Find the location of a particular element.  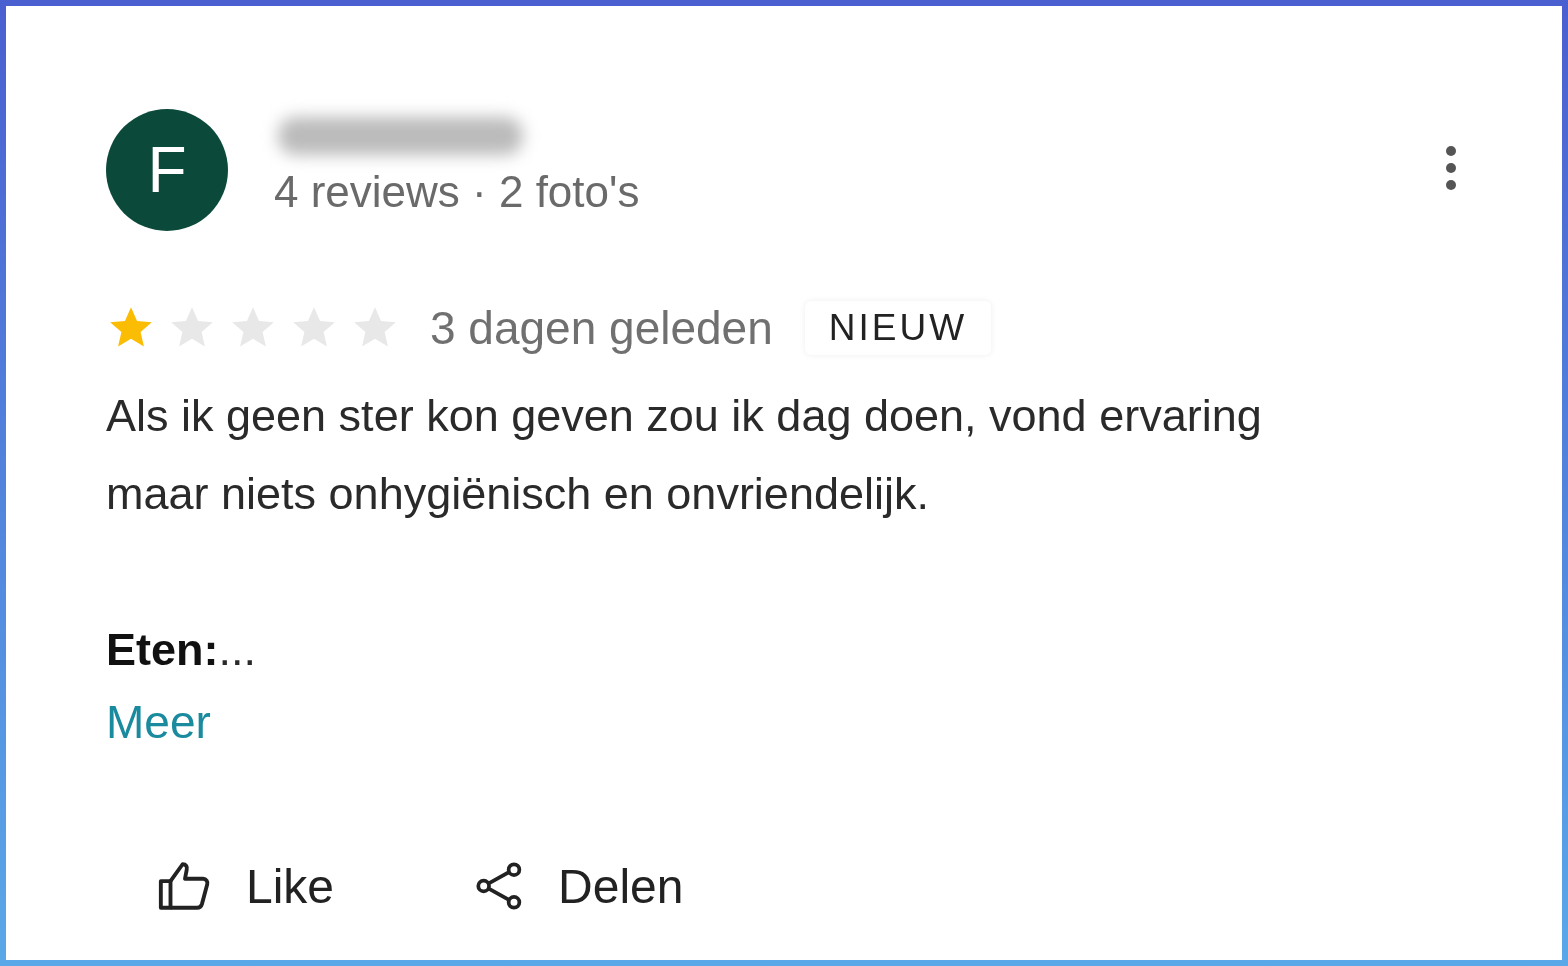

new-badge: NIEUW is located at coordinates (898, 328).